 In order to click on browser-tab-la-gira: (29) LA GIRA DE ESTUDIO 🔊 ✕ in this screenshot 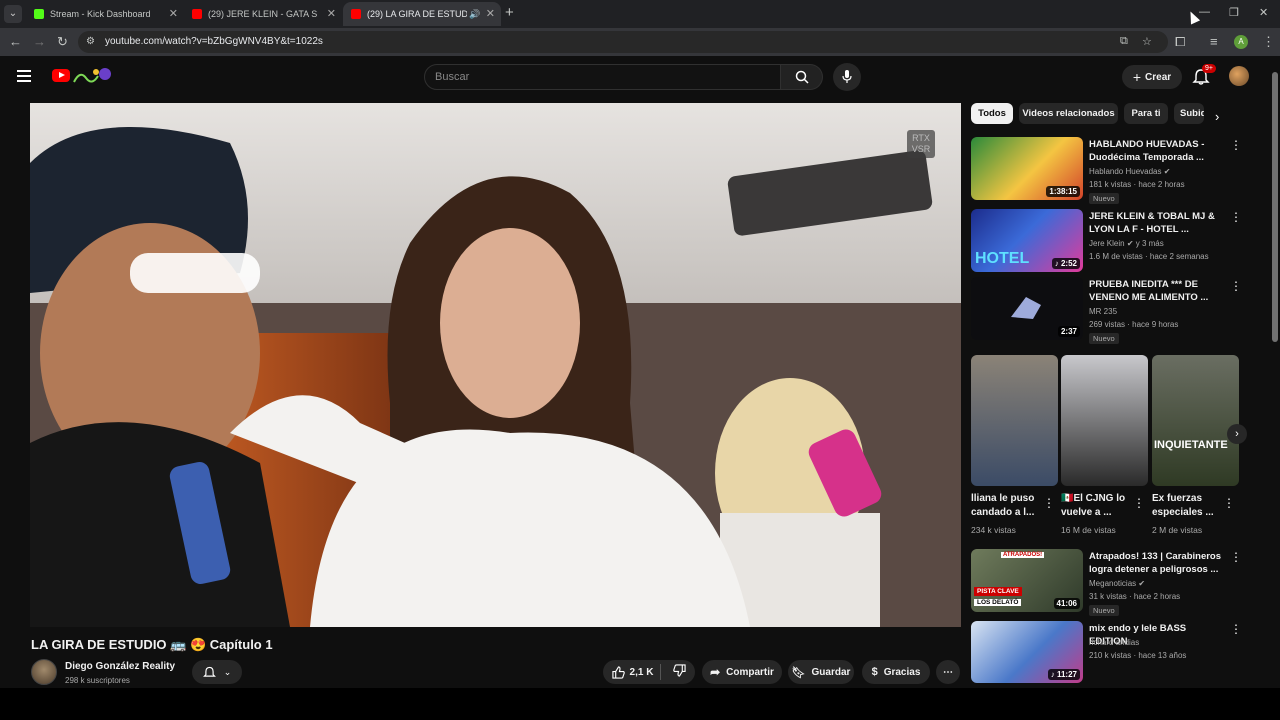, I will do `click(422, 14)`.